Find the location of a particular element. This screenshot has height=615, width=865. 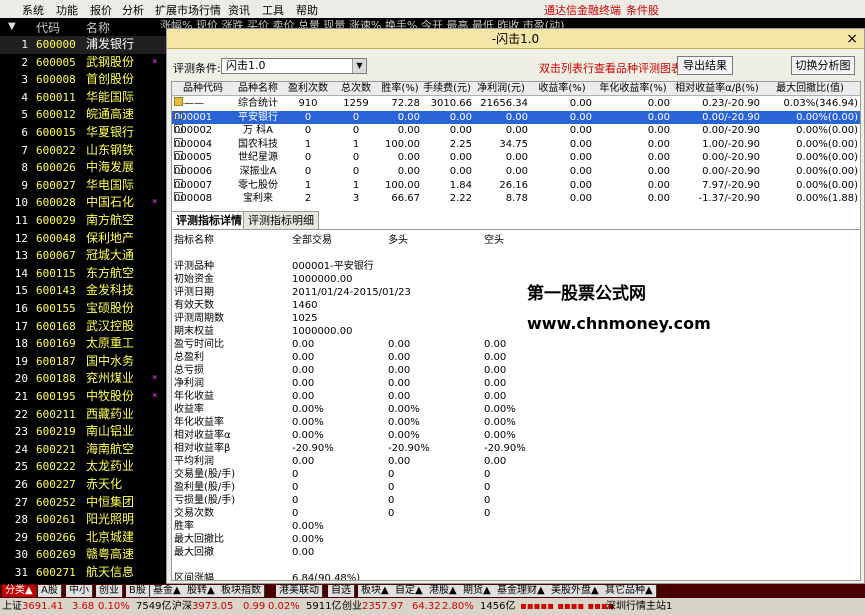

chevron-down-icon: ▼ is located at coordinates (359, 66).